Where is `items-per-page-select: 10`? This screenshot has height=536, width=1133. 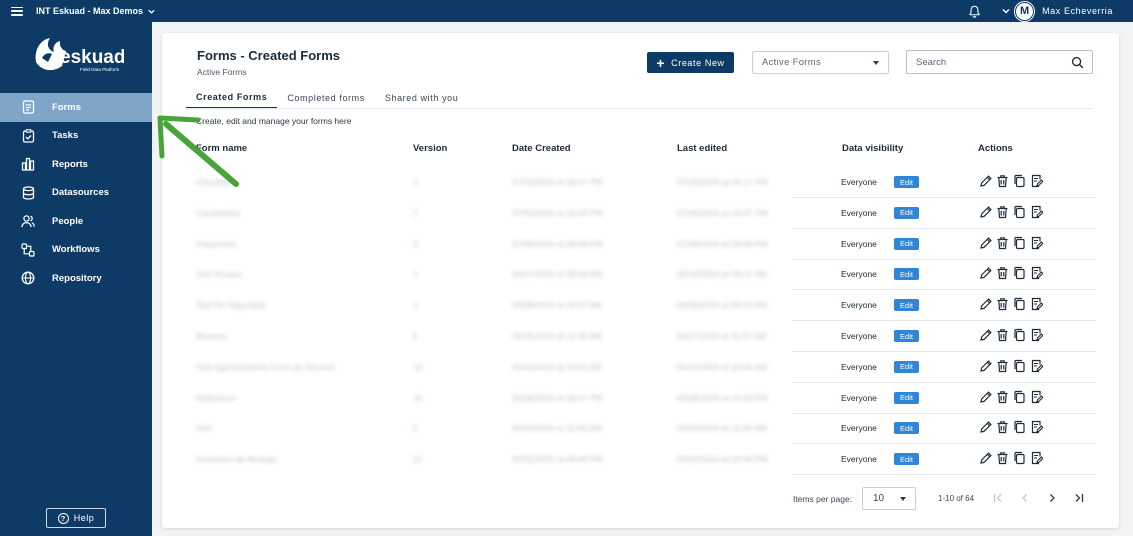
items-per-page-select: 10 is located at coordinates (889, 498).